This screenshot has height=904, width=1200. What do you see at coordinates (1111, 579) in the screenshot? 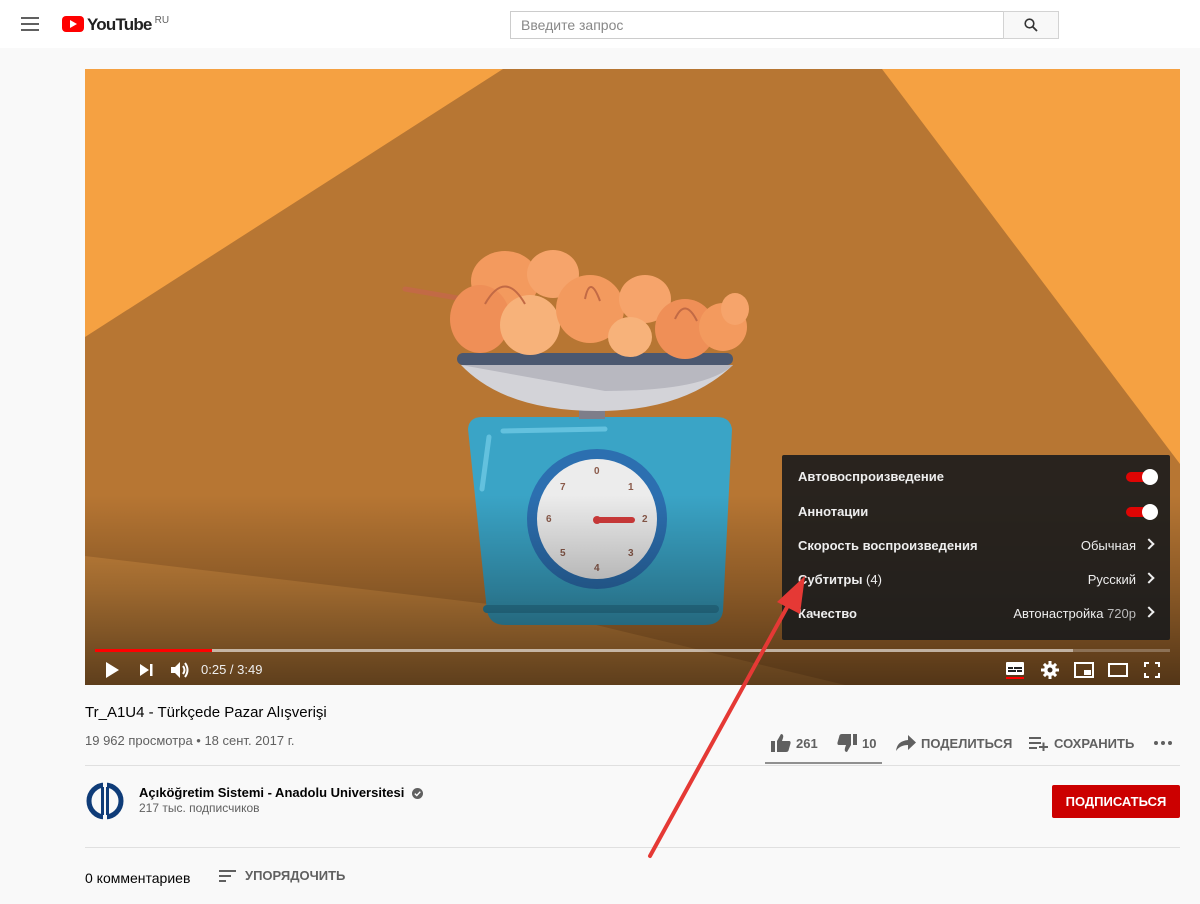
I see `subtitles-value: Русский` at bounding box center [1111, 579].